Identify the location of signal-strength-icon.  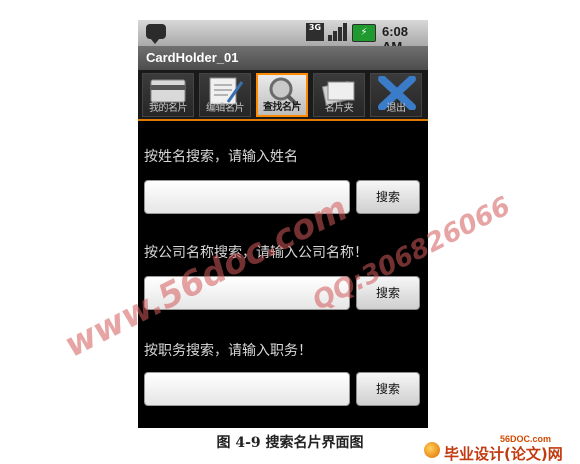
(339, 32).